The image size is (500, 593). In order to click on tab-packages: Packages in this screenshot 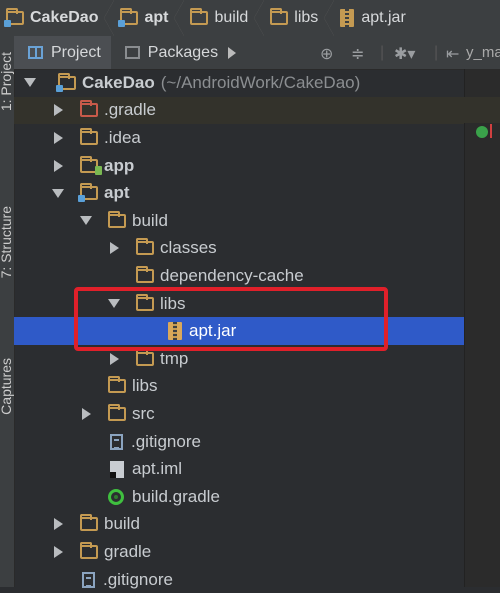, I will do `click(178, 52)`.